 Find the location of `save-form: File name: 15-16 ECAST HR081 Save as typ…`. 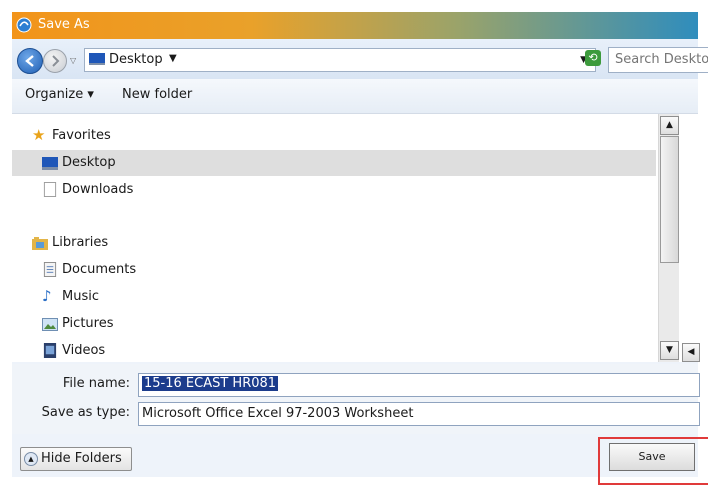

save-form: File name: 15-16 ECAST HR081 Save as typ… is located at coordinates (356, 399).